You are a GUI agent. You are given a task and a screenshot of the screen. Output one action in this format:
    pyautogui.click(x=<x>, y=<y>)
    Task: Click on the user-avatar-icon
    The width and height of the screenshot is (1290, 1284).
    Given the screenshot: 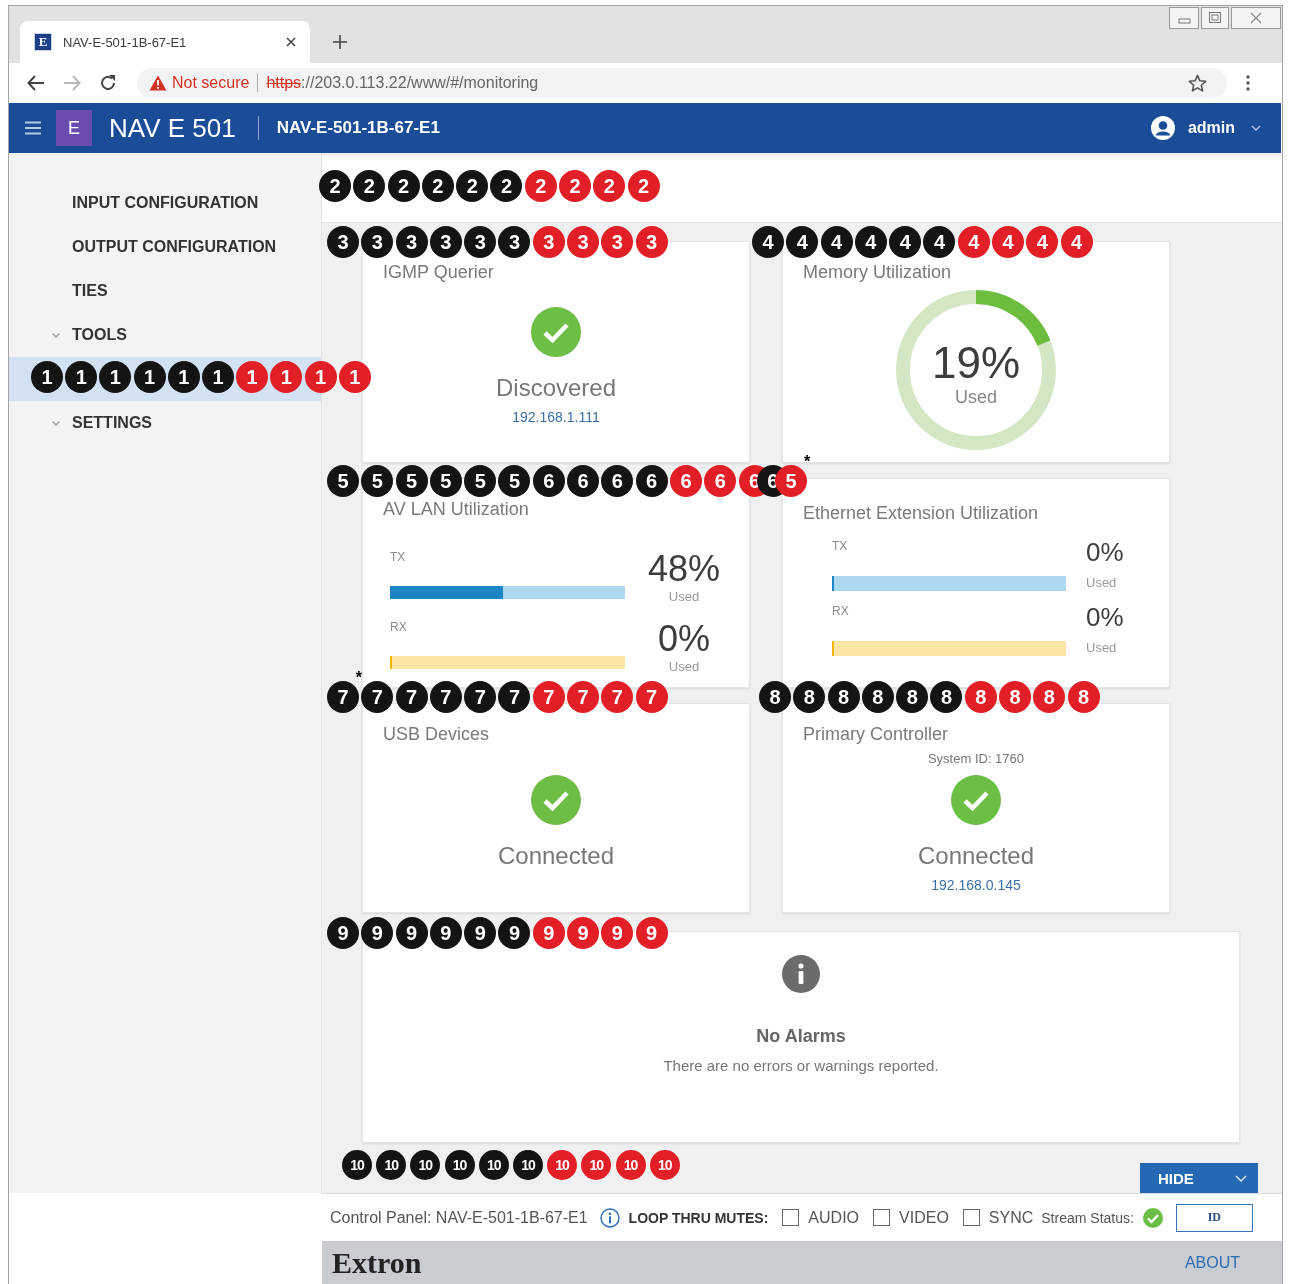 What is the action you would take?
    pyautogui.click(x=1162, y=128)
    